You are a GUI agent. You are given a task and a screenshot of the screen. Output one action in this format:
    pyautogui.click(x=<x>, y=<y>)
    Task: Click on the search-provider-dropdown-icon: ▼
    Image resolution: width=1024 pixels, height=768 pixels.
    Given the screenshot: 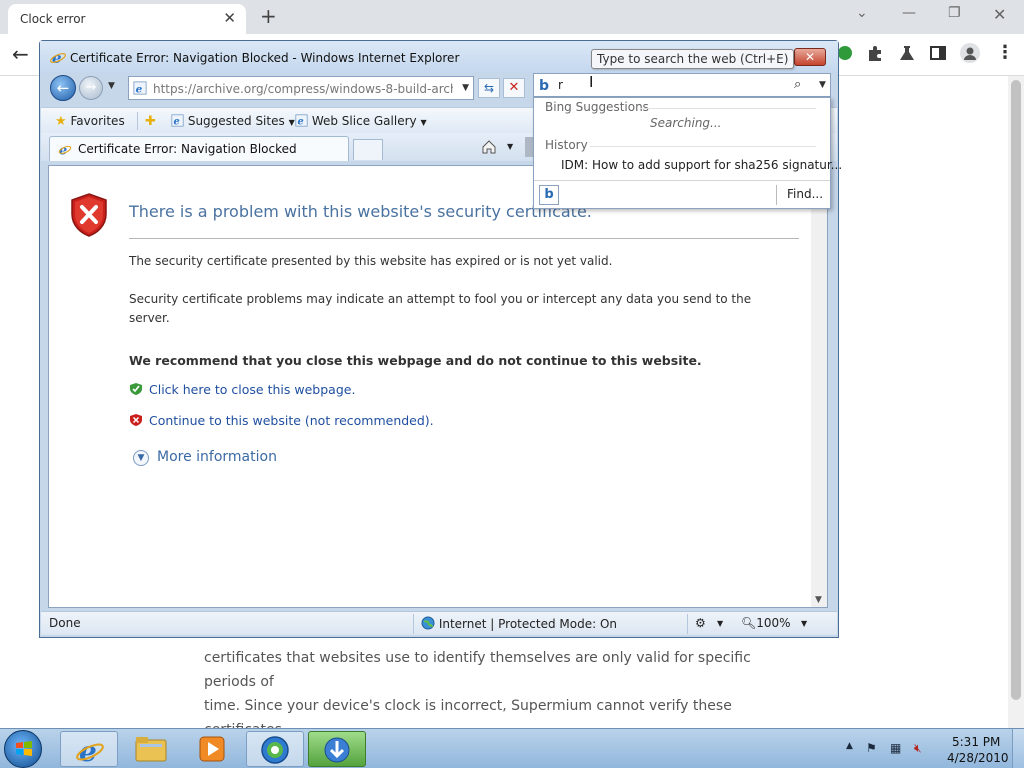 What is the action you would take?
    pyautogui.click(x=822, y=85)
    